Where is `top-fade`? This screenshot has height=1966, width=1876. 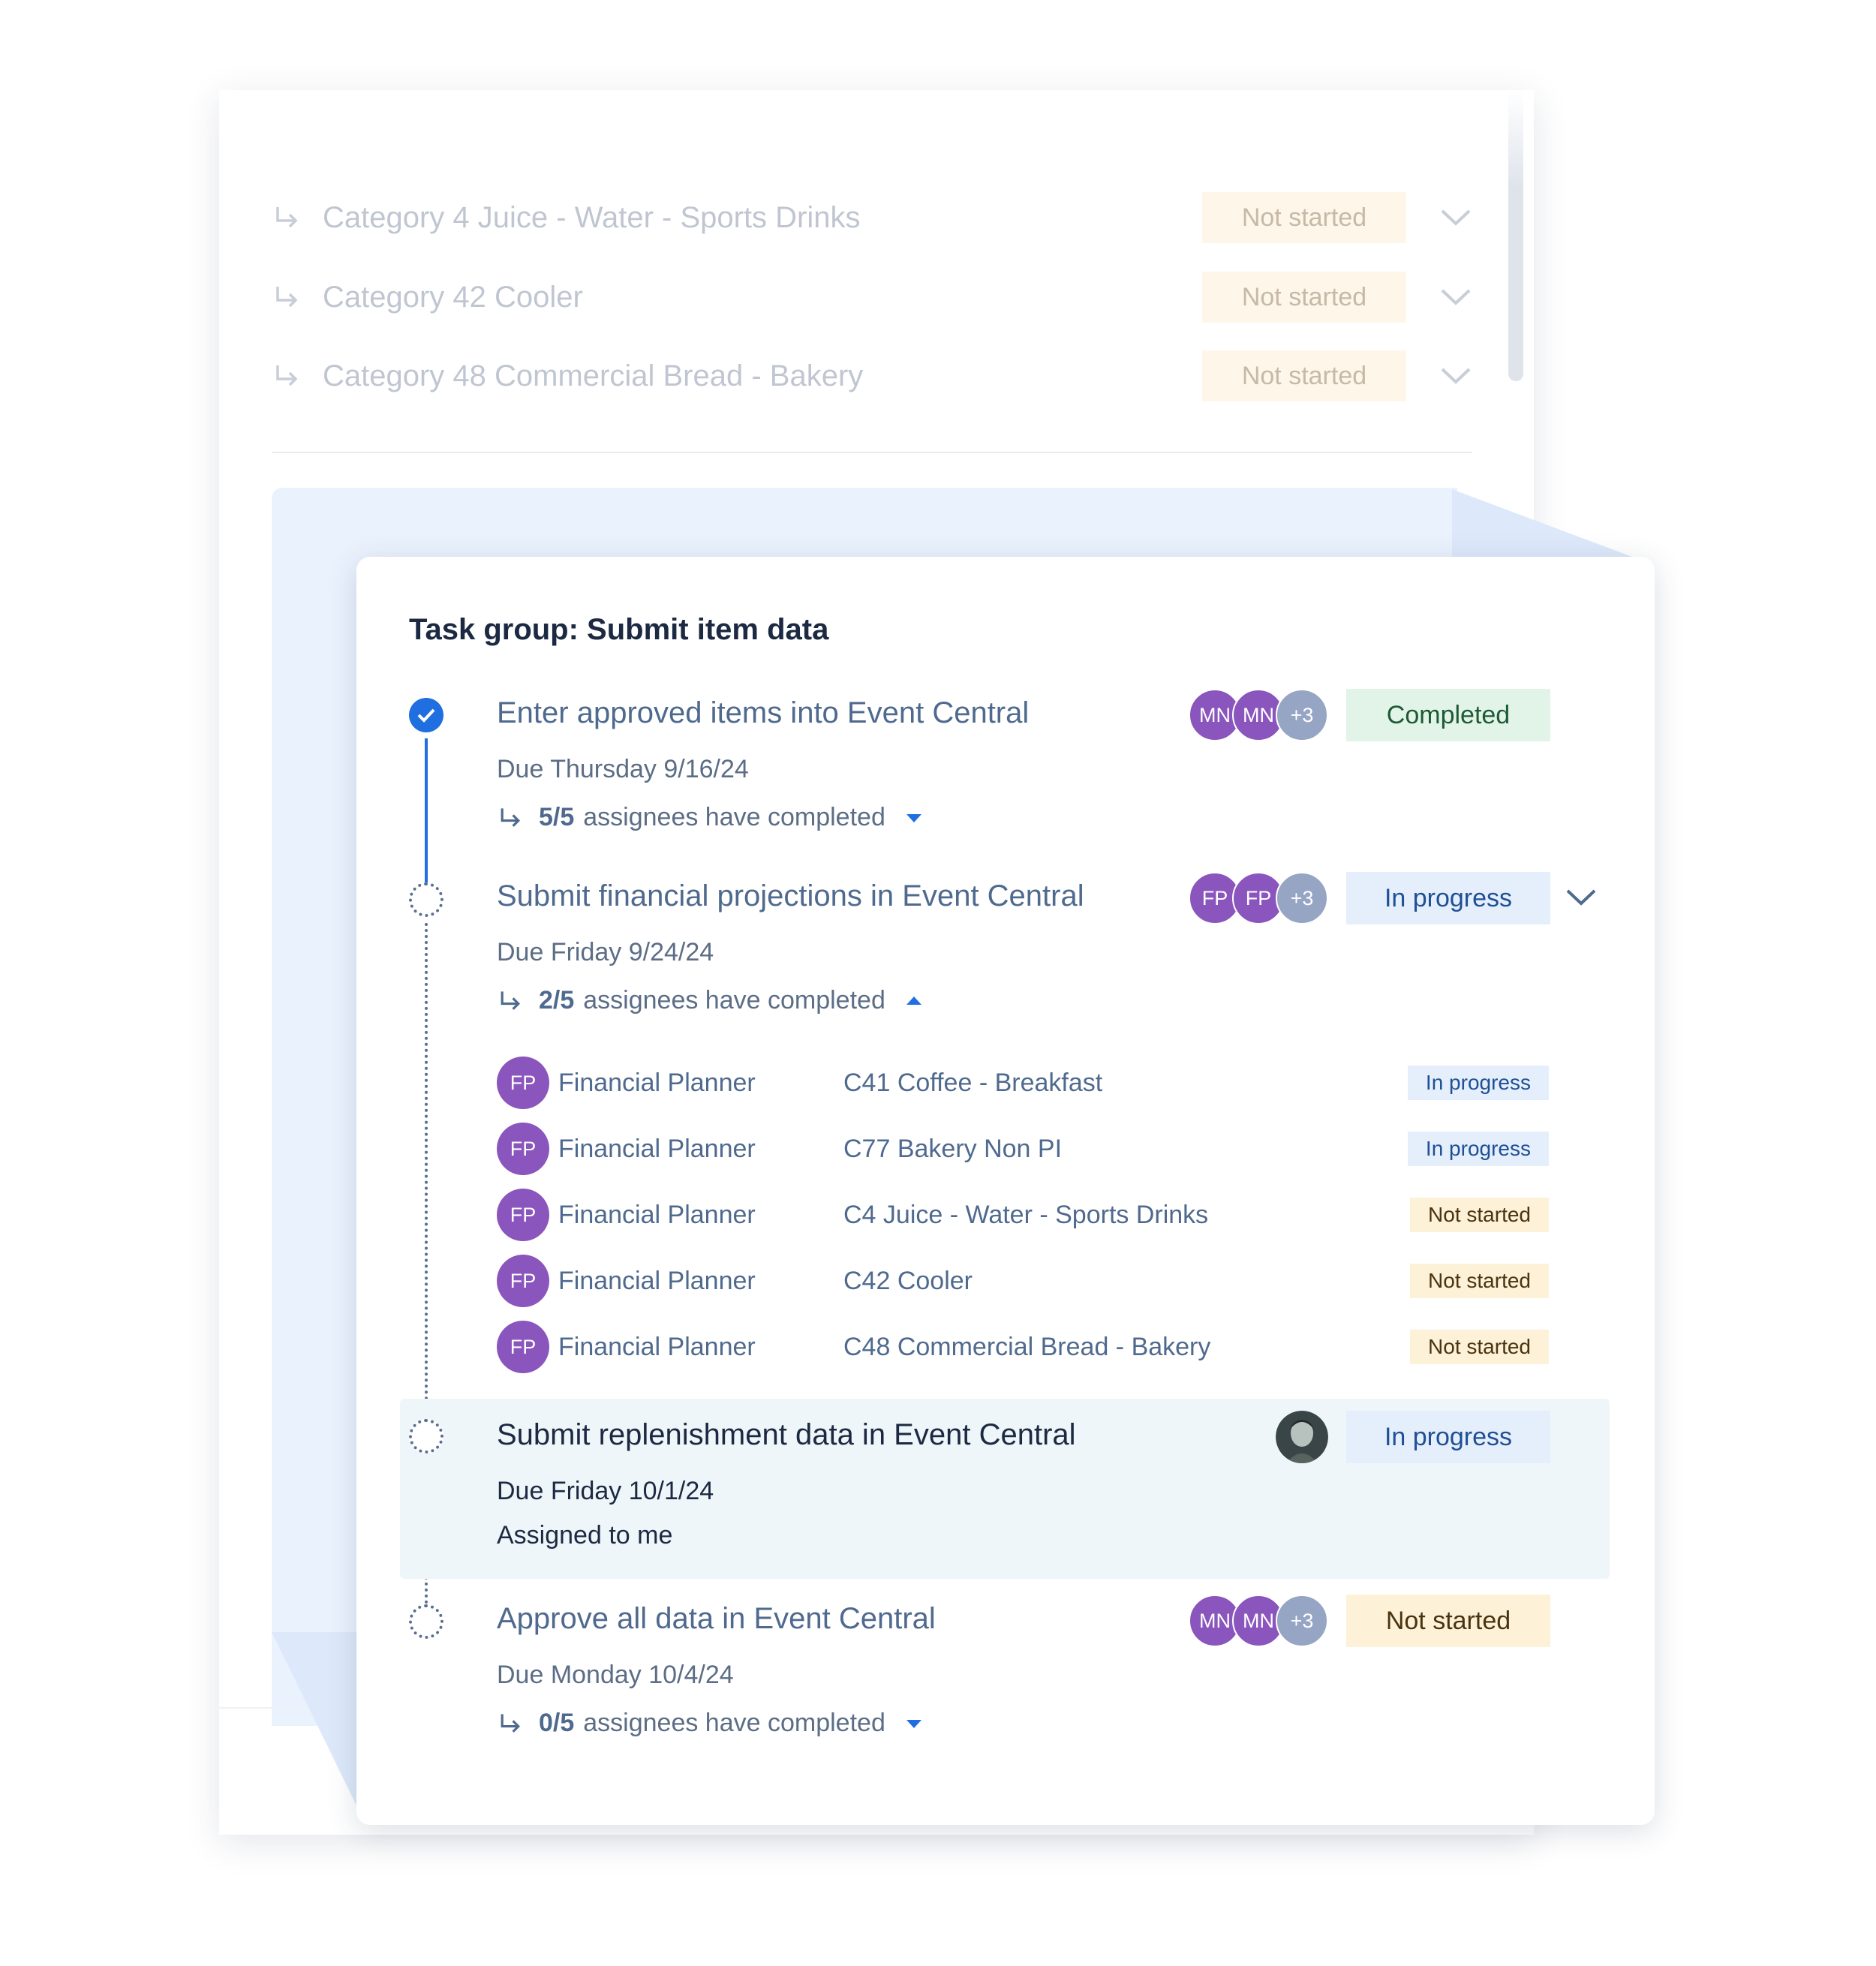
top-fade is located at coordinates (876, 139).